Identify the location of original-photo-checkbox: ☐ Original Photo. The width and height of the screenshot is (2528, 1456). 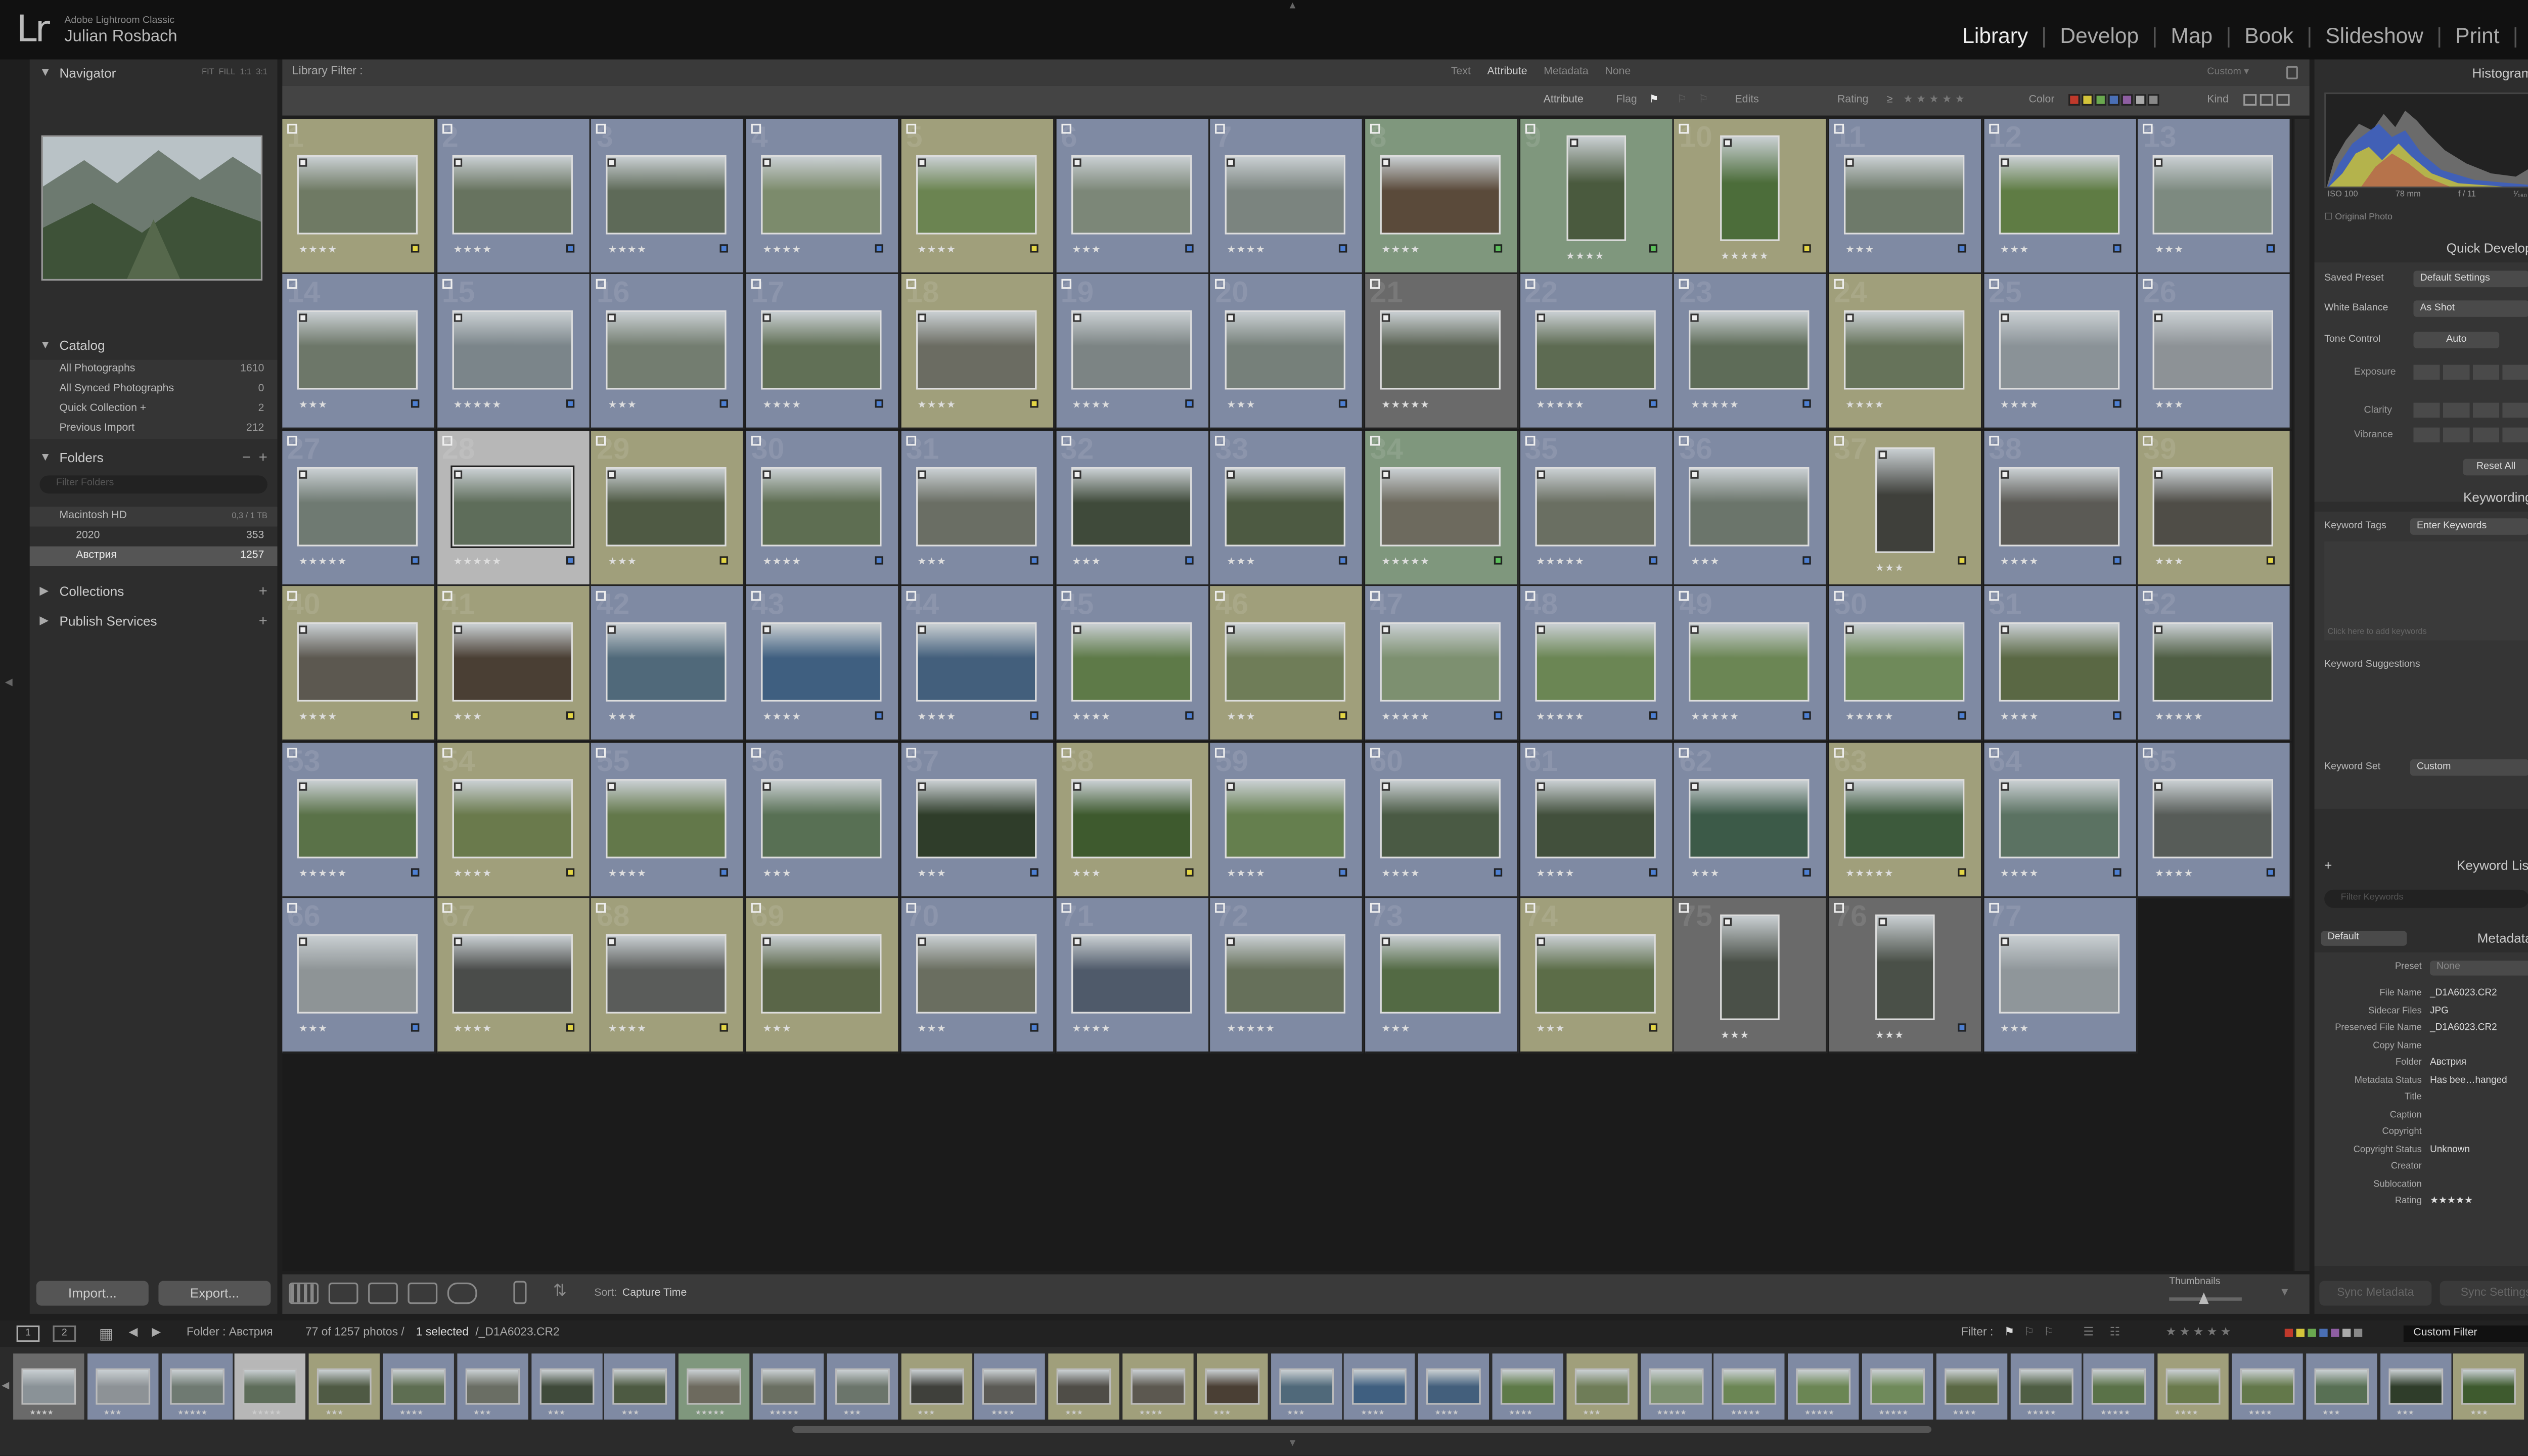
(2358, 218).